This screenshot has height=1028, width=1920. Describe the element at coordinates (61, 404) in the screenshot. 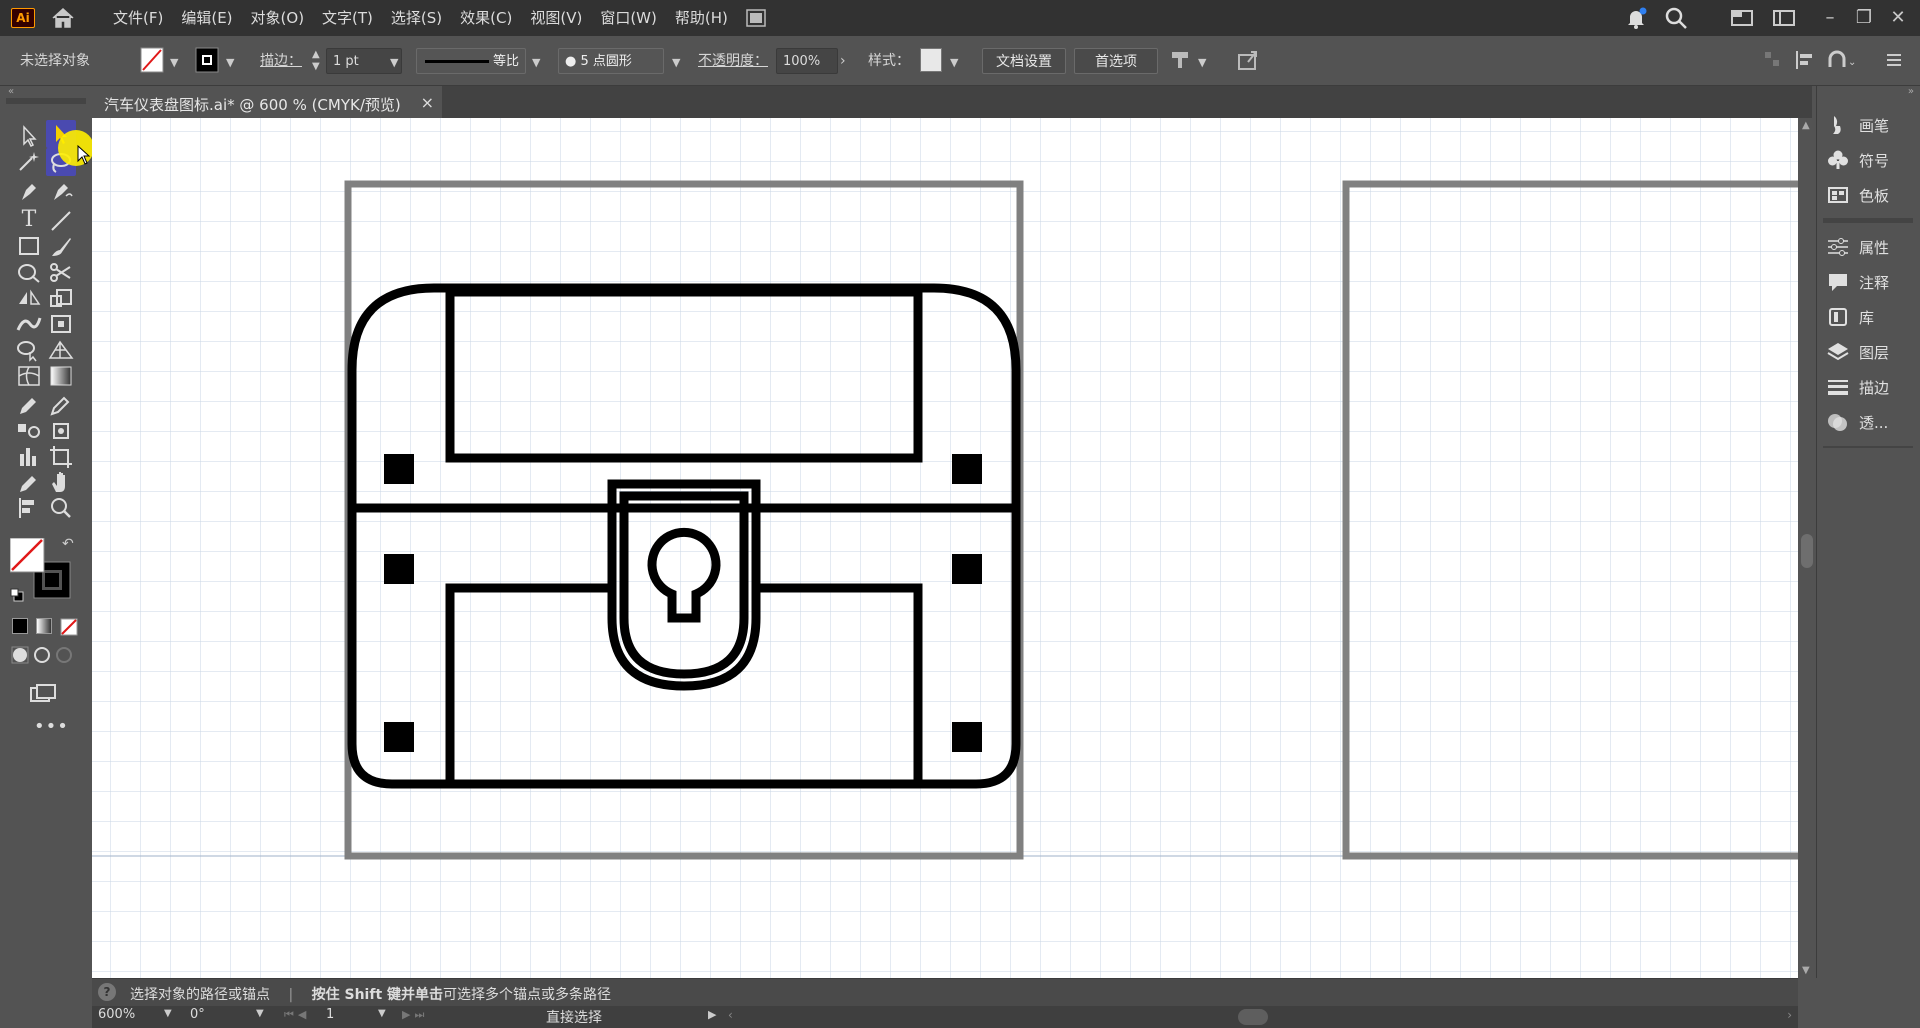

I see `measure-tool-icon` at that location.